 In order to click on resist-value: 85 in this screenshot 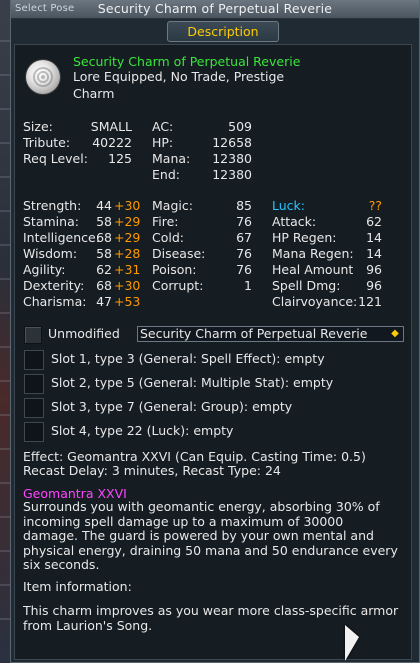, I will do `click(244, 205)`.